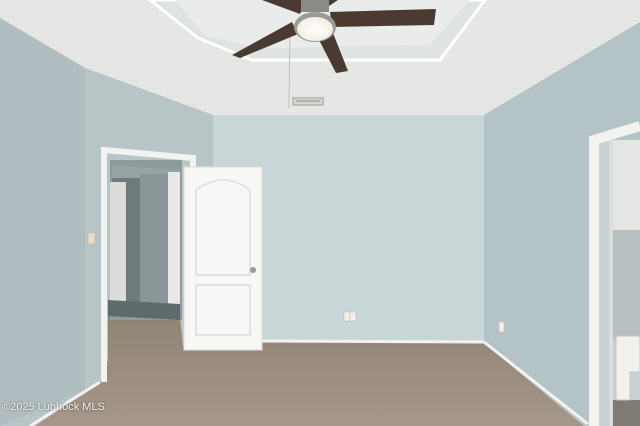  Describe the element at coordinates (91, 238) in the screenshot. I see `light-switch` at that location.